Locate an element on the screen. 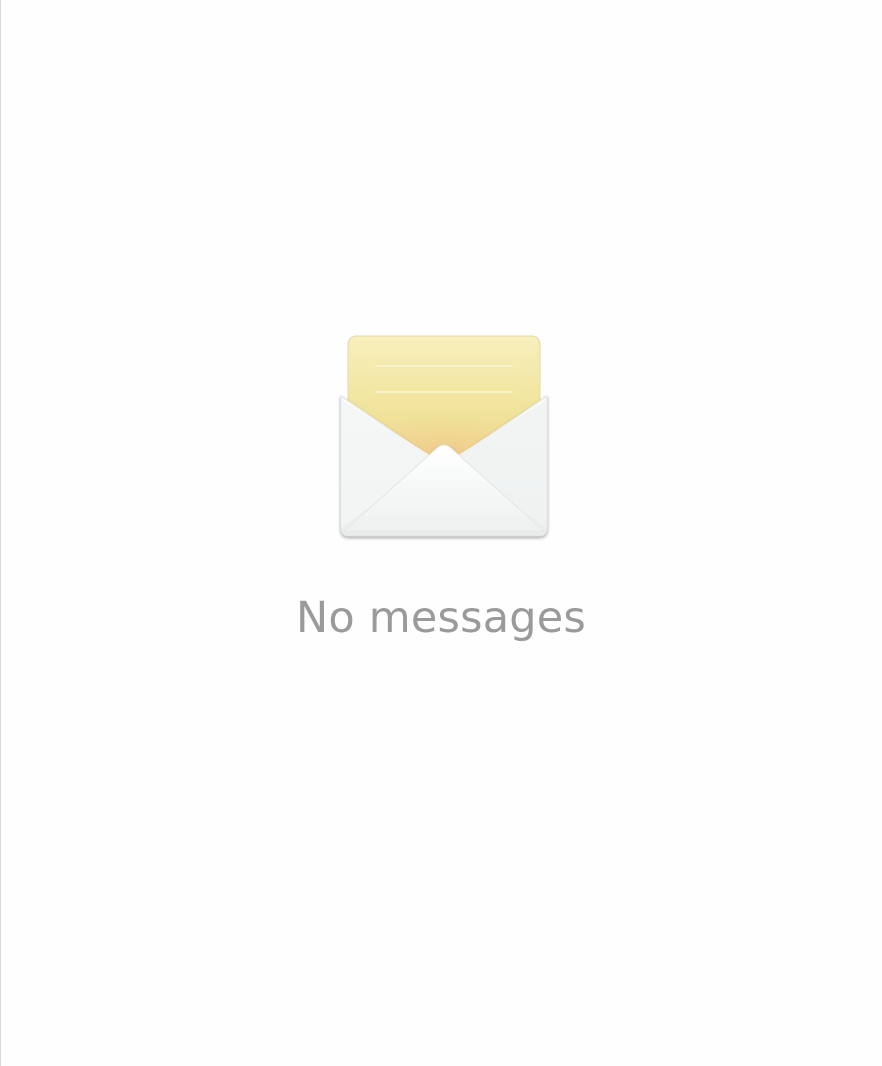  open-envelope-icon is located at coordinates (444, 436).